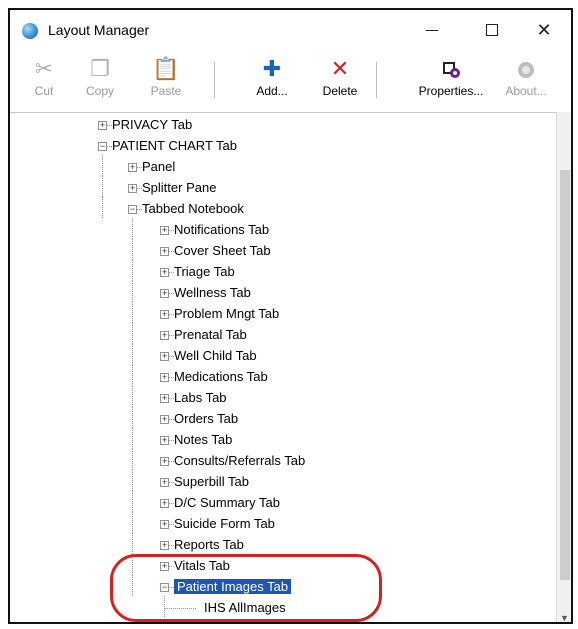  What do you see at coordinates (44, 68) in the screenshot?
I see `scissors-icon: ✂` at bounding box center [44, 68].